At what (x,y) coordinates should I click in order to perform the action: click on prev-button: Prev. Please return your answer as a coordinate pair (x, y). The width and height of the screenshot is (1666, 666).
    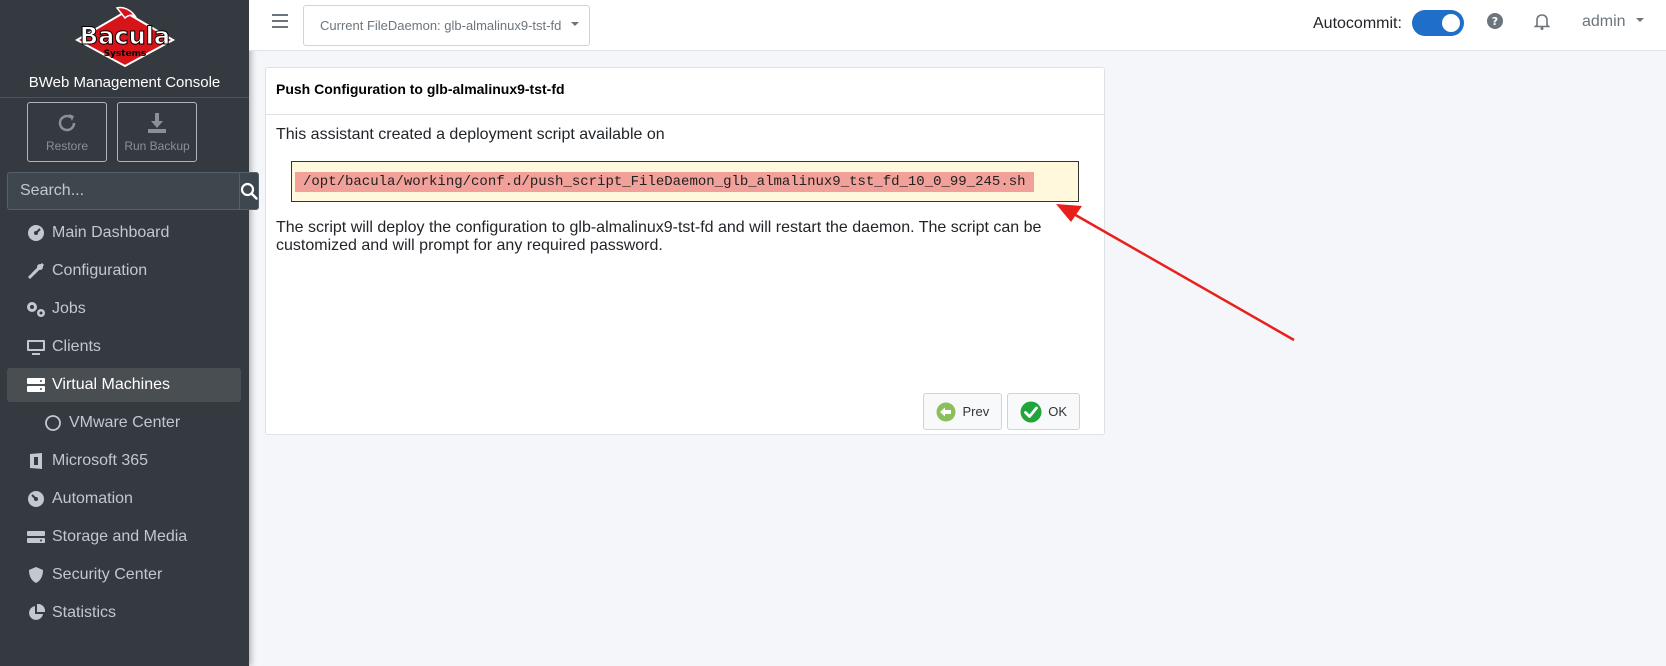
    Looking at the image, I should click on (963, 411).